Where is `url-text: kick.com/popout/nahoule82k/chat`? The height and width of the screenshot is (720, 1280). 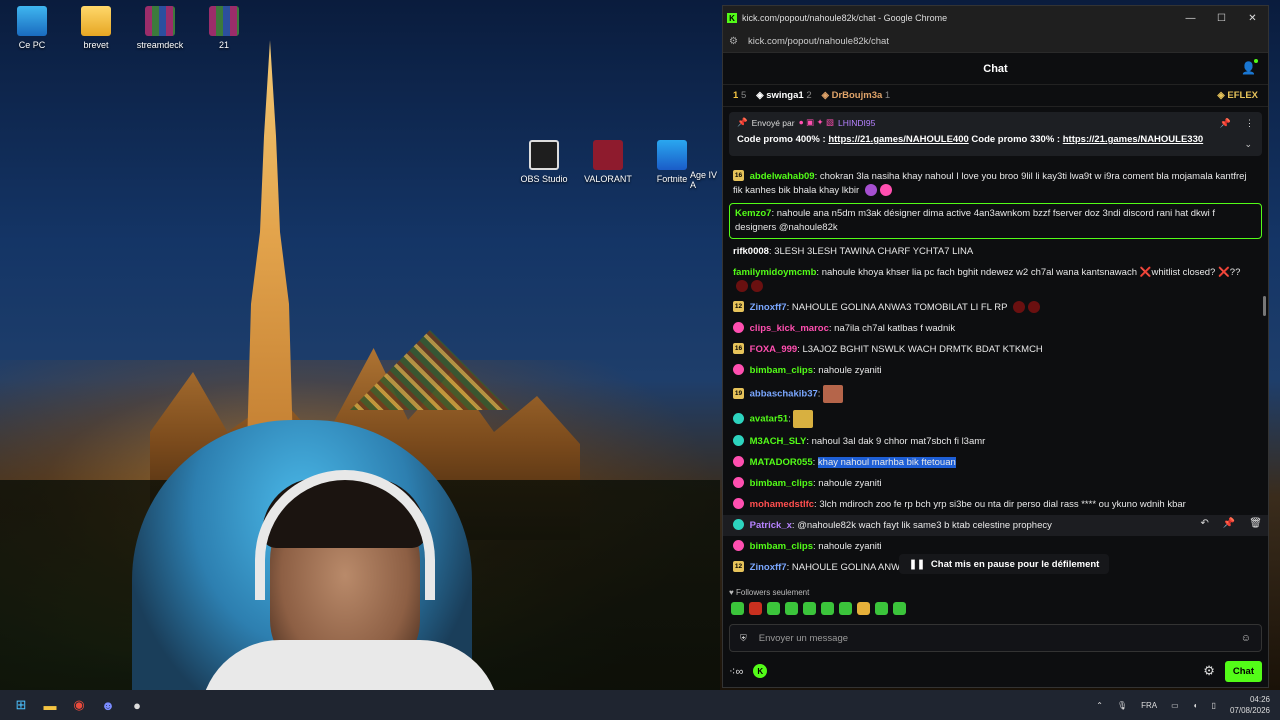
url-text: kick.com/popout/nahoule82k/chat is located at coordinates (818, 41).